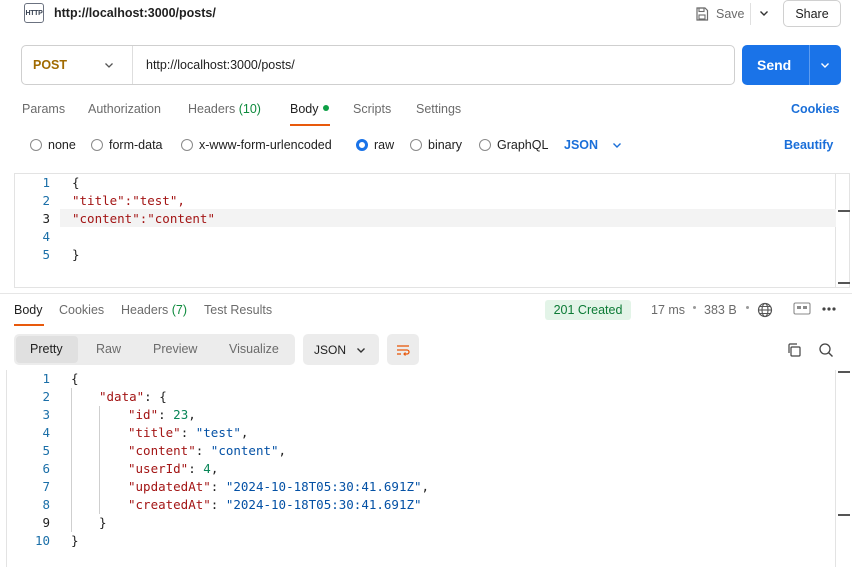 The width and height of the screenshot is (852, 567). I want to click on globe-icon, so click(765, 310).